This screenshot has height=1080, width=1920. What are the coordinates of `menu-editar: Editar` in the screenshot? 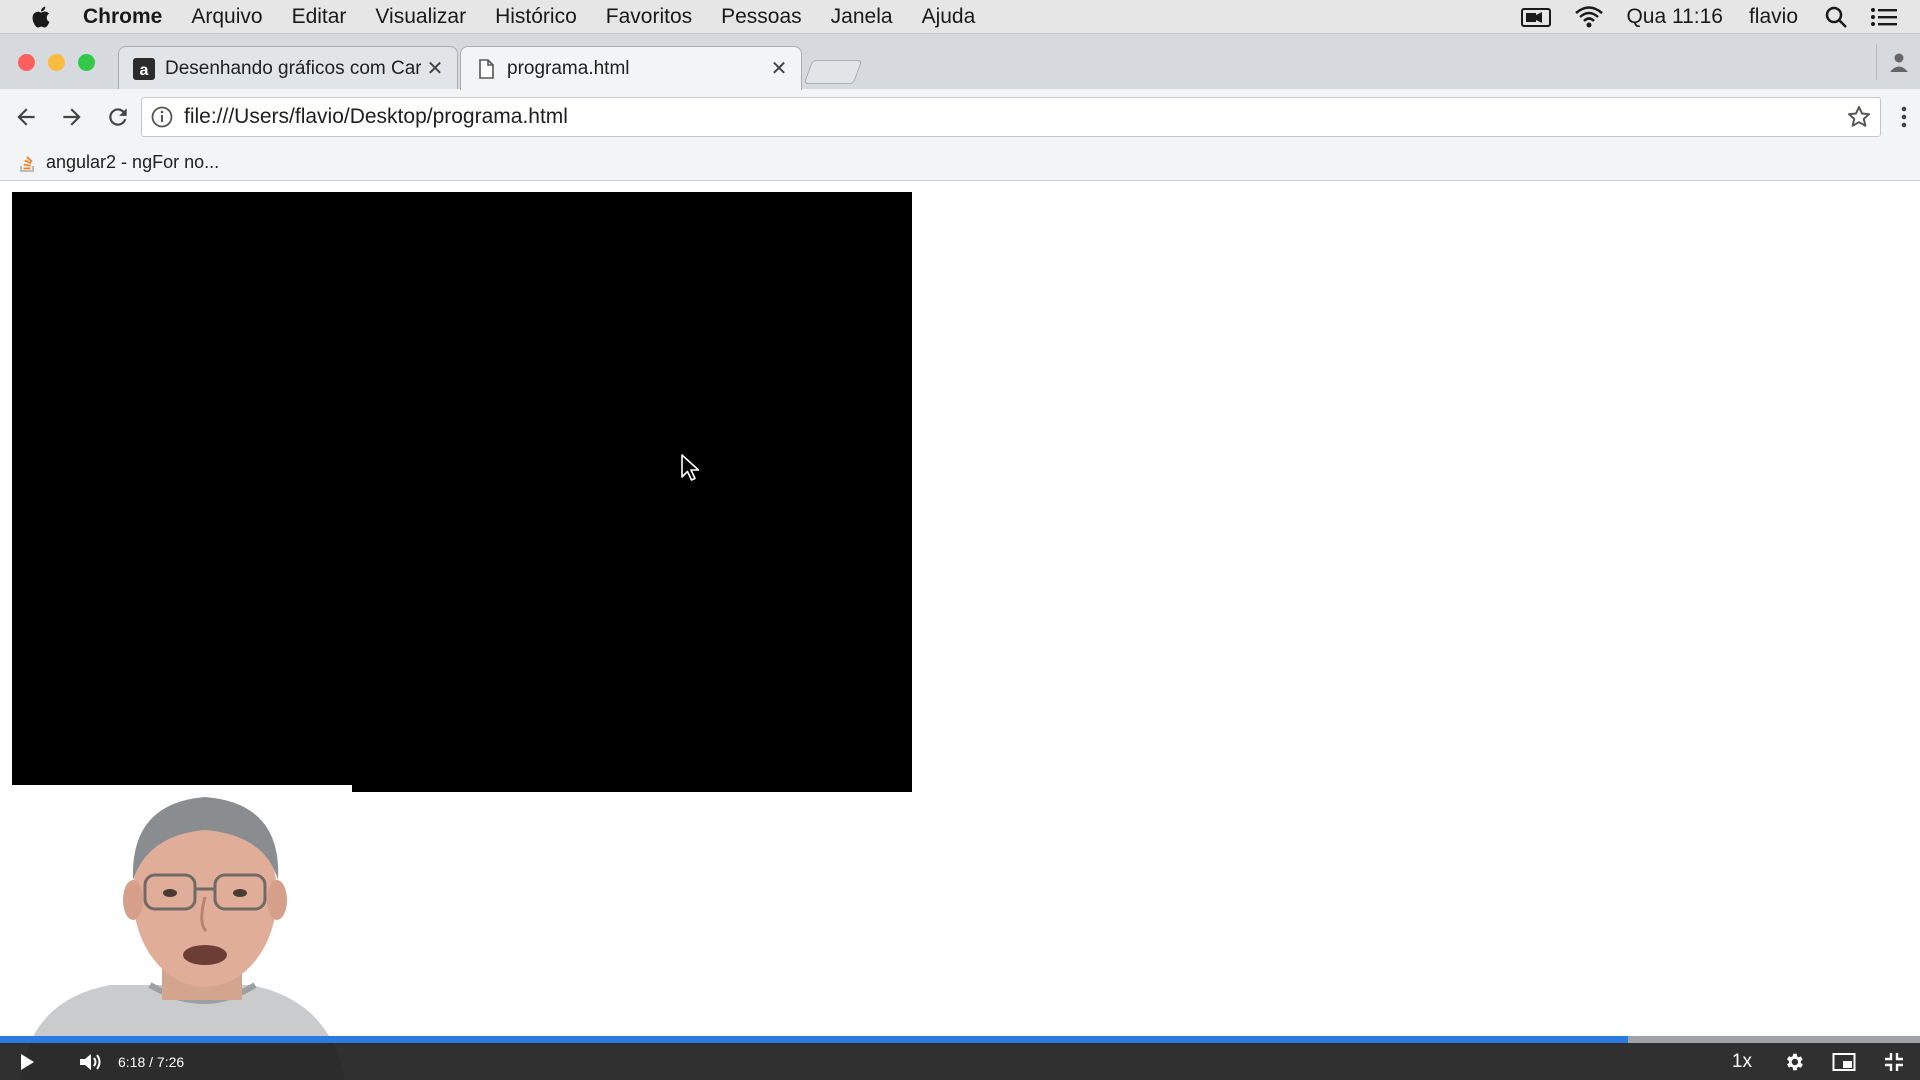 It's located at (319, 17).